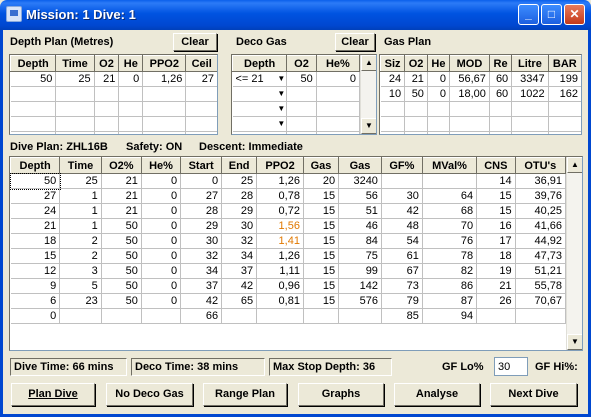 This screenshot has width=591, height=417. Describe the element at coordinates (80, 226) in the screenshot. I see `table-cell: 1` at that location.